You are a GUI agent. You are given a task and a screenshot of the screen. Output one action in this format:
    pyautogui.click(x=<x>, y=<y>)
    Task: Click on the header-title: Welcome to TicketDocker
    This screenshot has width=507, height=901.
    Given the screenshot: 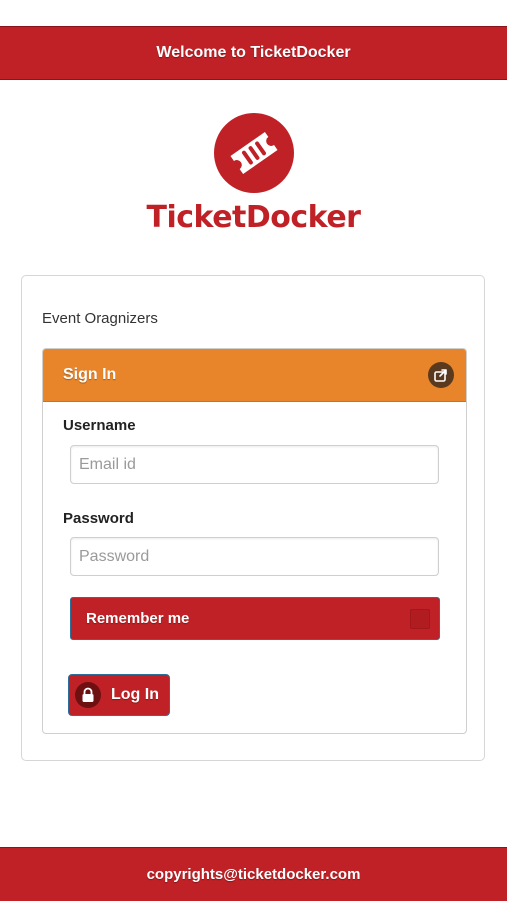 What is the action you would take?
    pyautogui.click(x=253, y=52)
    